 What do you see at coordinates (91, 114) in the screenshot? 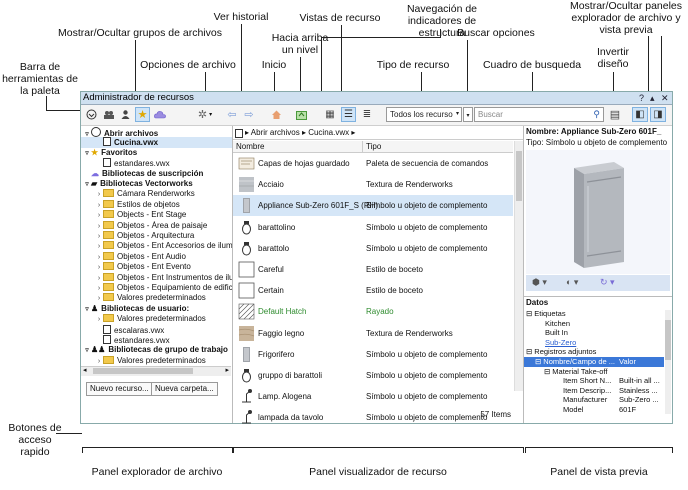
I see `open-files-group-button` at bounding box center [91, 114].